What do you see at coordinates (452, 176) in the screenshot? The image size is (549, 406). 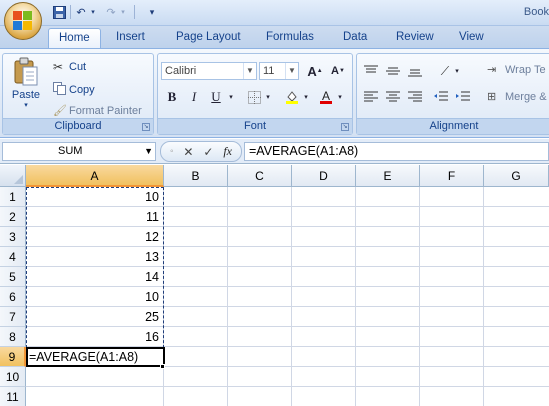 I see `column-header-f: F` at bounding box center [452, 176].